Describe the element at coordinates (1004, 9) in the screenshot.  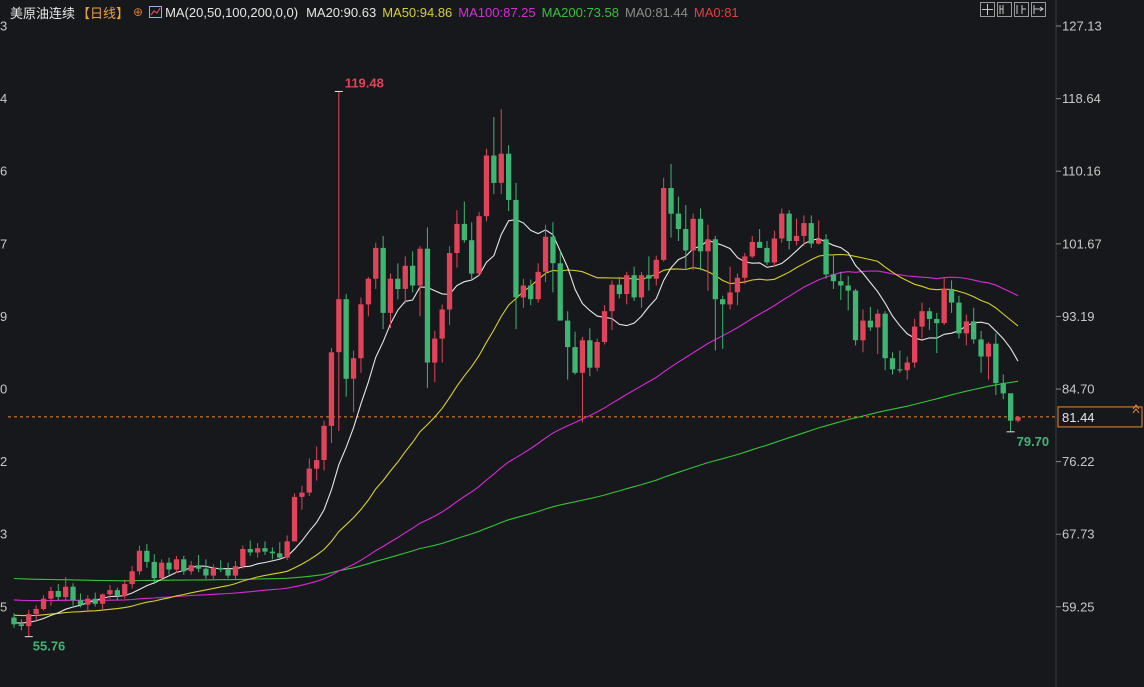
I see `layout-icon` at that location.